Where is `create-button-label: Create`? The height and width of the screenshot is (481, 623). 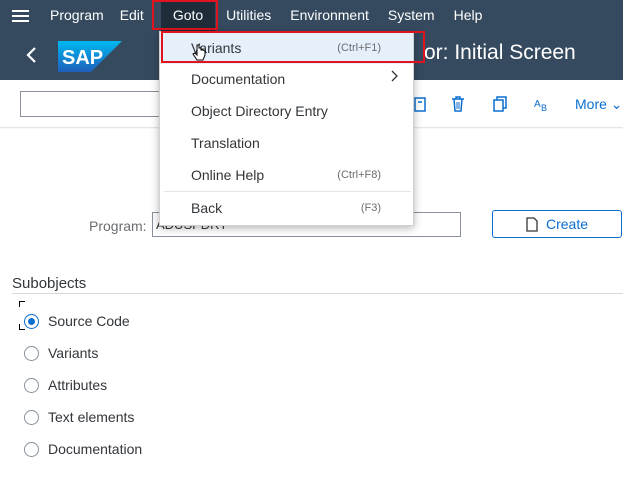 create-button-label: Create is located at coordinates (567, 224).